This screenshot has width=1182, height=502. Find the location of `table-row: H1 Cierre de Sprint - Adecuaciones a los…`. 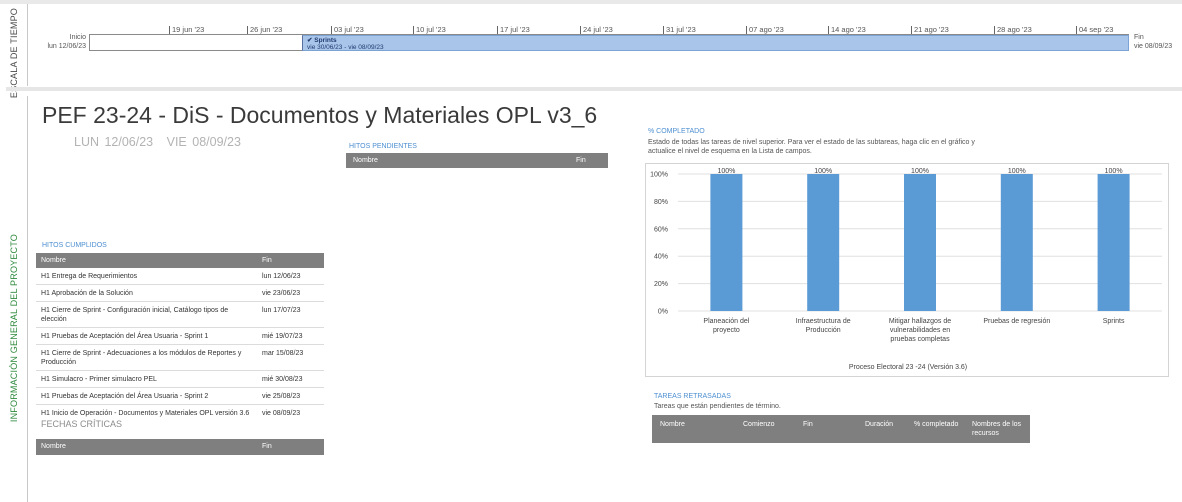

table-row: H1 Cierre de Sprint - Adecuaciones a los… is located at coordinates (180, 358).